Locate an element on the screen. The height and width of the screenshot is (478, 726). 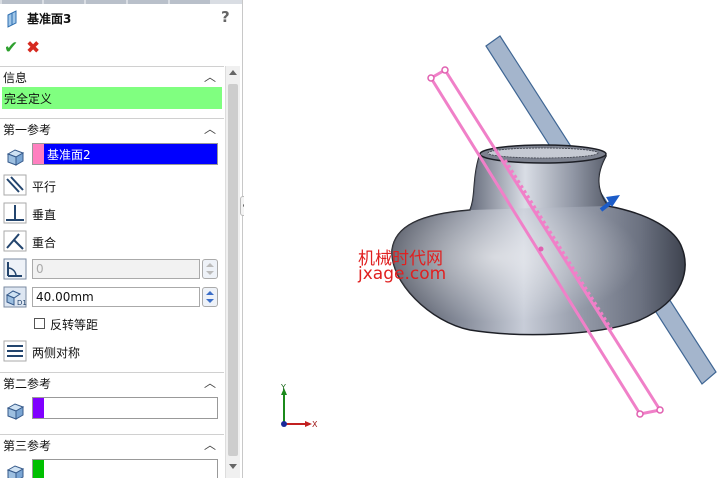
scroll-down-icon is located at coordinates (233, 466).